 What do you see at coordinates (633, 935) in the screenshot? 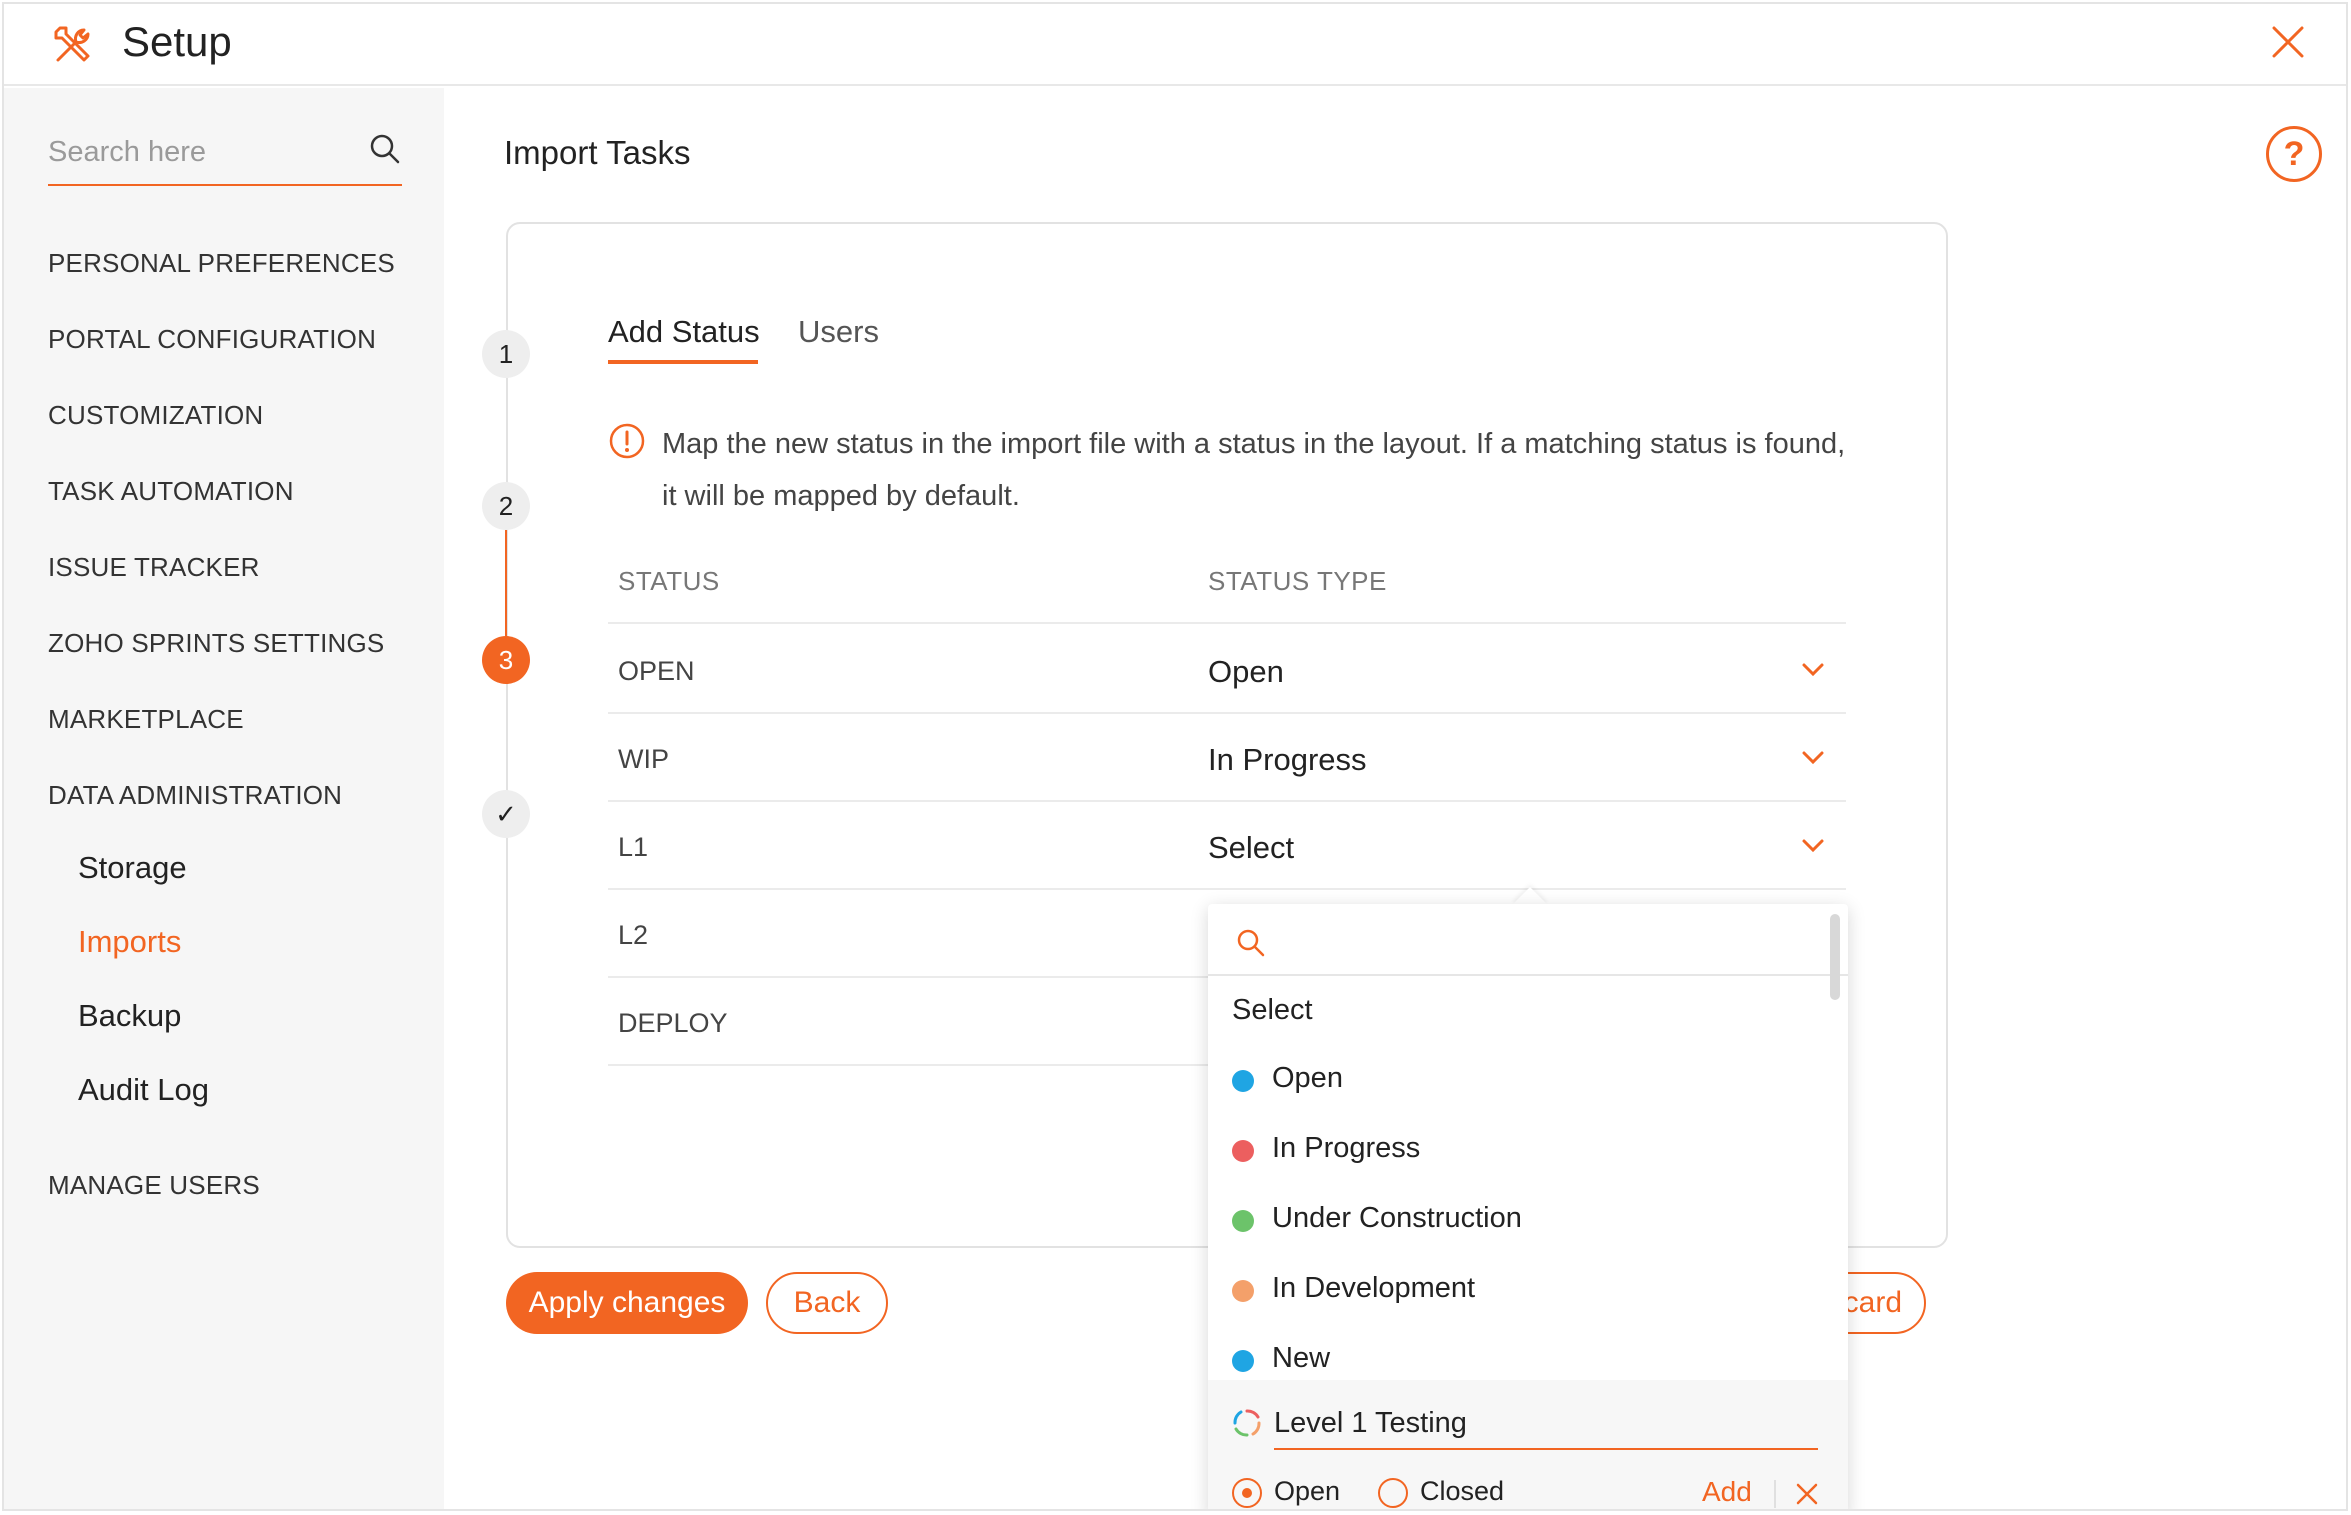
I see `row-status-l2: L2` at bounding box center [633, 935].